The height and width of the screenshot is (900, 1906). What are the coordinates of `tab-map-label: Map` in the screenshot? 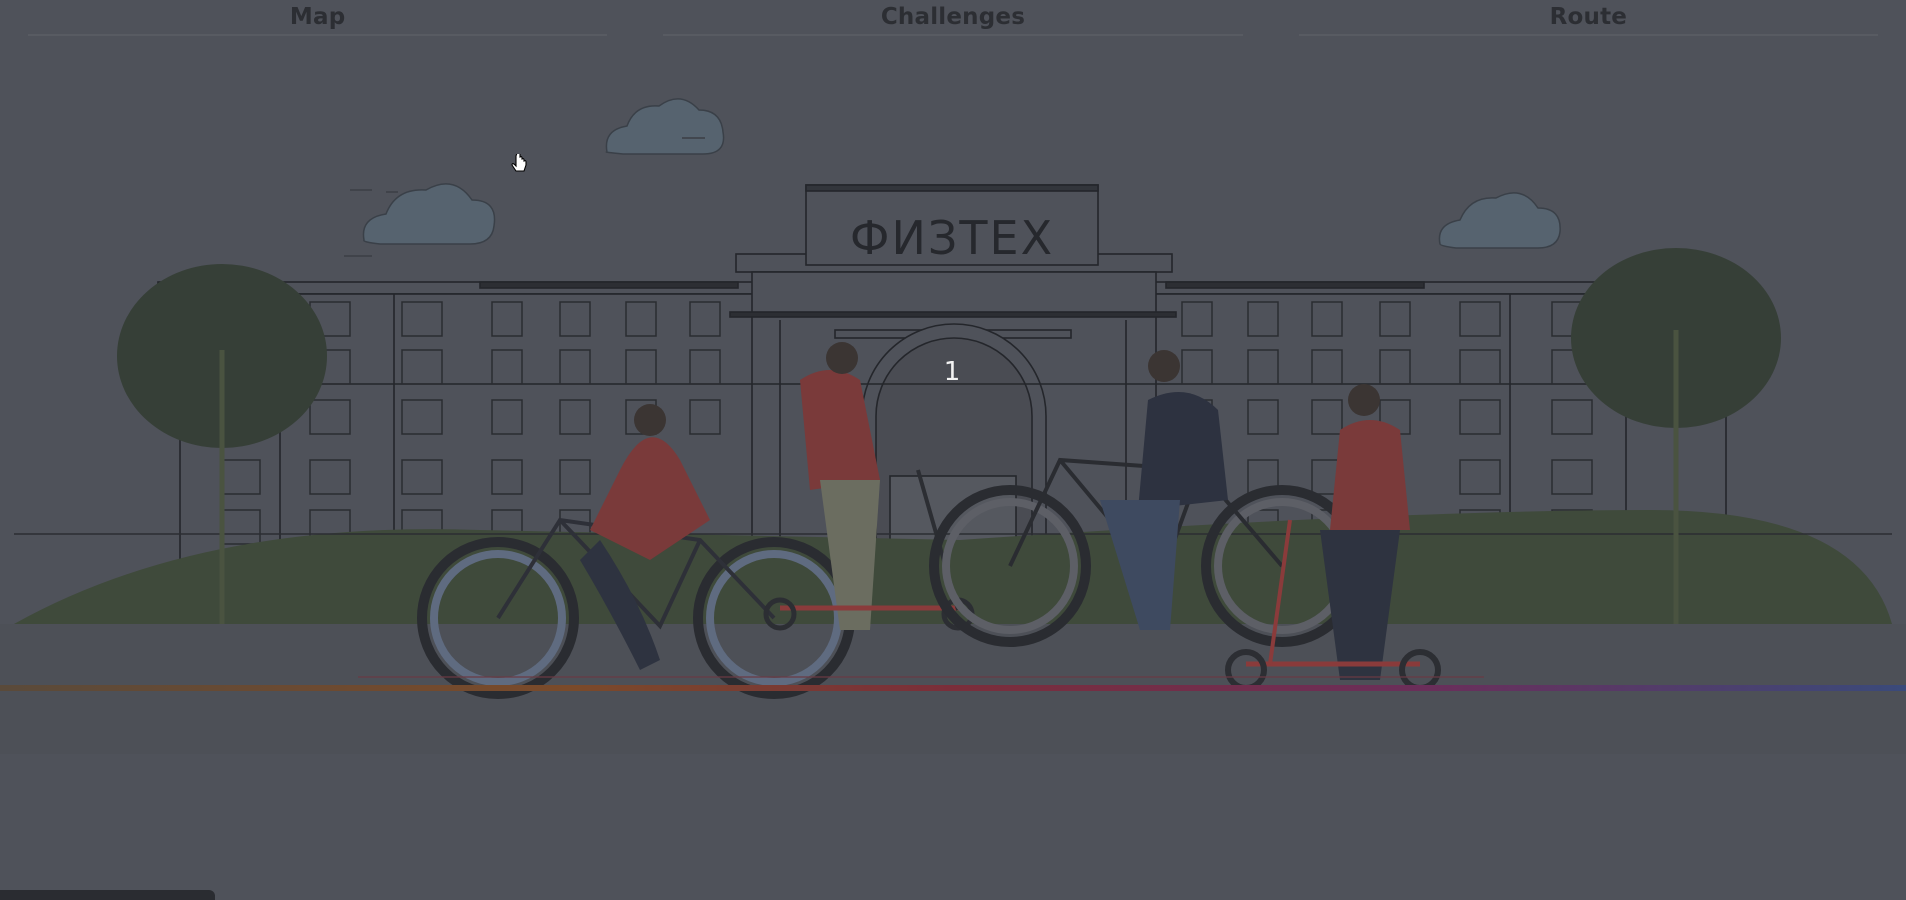 It's located at (317, 17).